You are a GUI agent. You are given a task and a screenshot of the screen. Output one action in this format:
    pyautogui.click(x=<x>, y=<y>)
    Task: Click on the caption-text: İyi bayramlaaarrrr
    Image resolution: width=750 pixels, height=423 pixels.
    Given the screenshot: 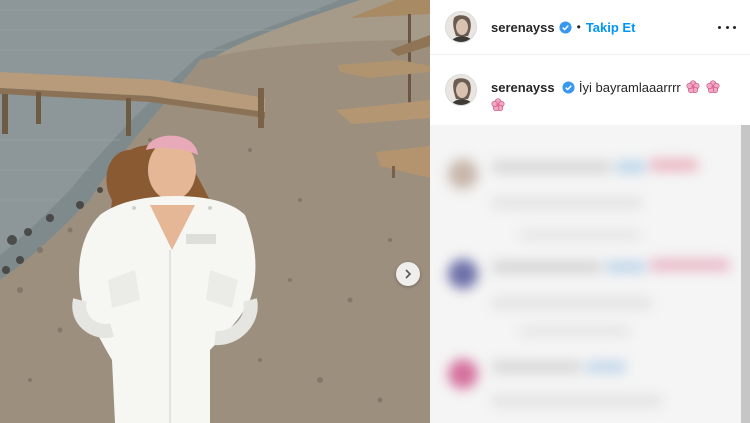 What is the action you would take?
    pyautogui.click(x=629, y=87)
    